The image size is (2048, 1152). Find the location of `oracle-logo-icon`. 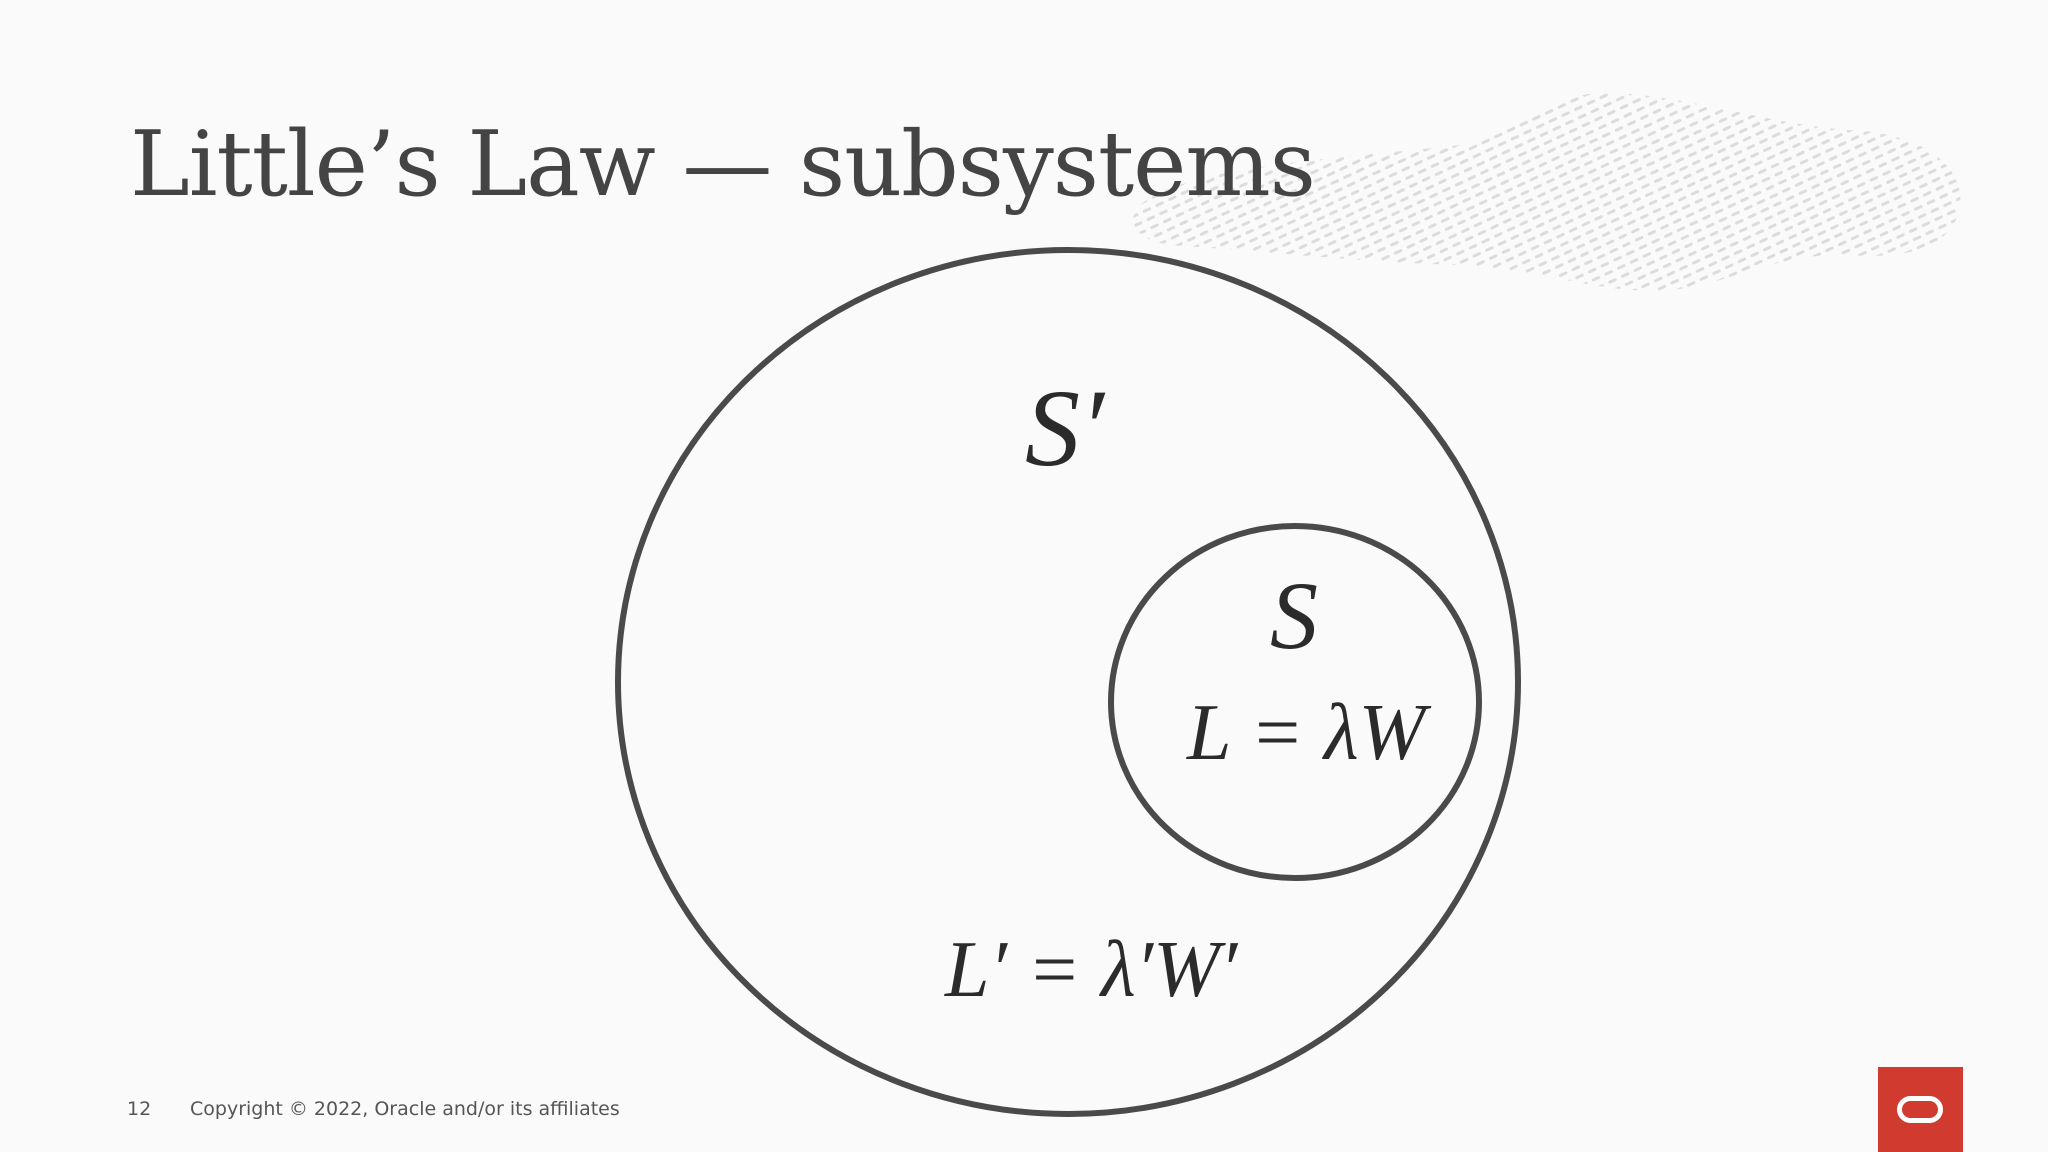

oracle-logo-icon is located at coordinates (1920, 1109).